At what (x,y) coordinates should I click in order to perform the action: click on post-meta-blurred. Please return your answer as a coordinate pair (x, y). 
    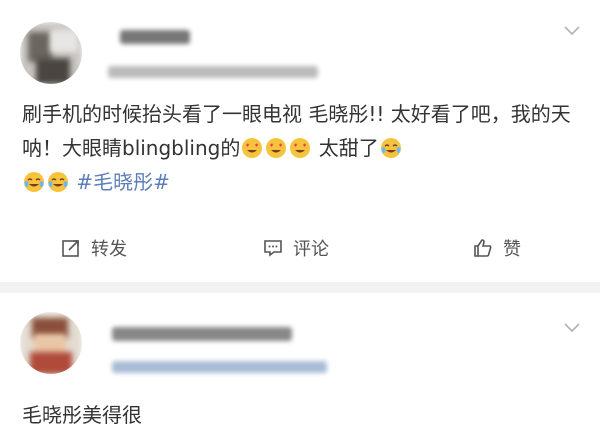
    Looking at the image, I should click on (213, 72).